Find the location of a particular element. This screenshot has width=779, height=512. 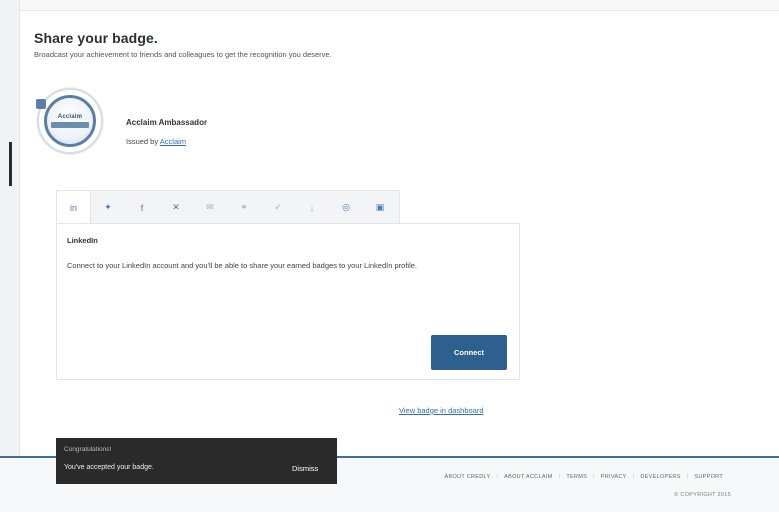

print-icon: ▣ is located at coordinates (380, 207).